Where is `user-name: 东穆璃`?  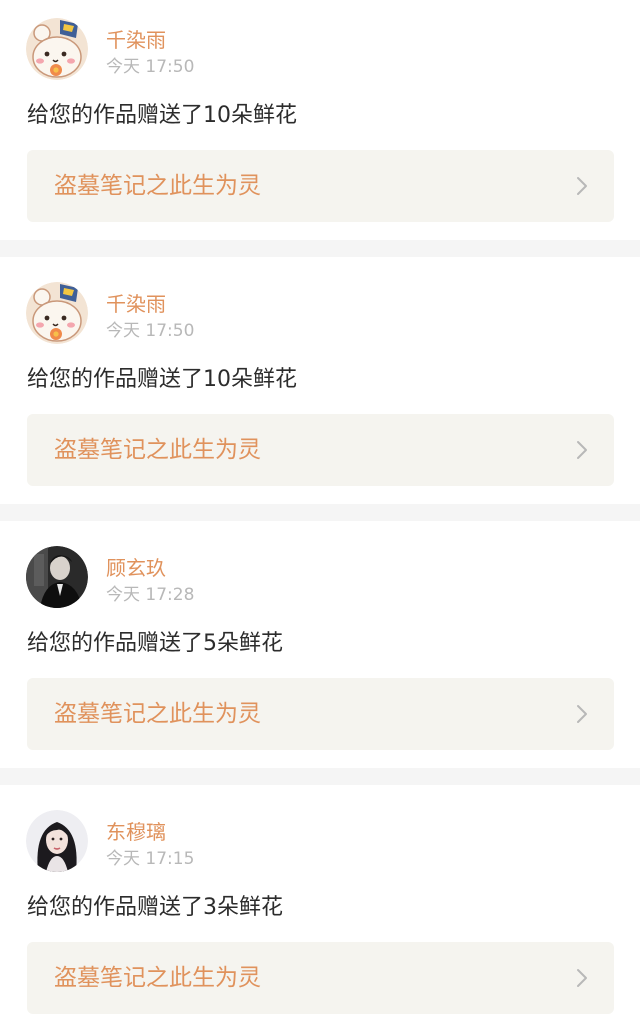 user-name: 东穆璃 is located at coordinates (136, 832).